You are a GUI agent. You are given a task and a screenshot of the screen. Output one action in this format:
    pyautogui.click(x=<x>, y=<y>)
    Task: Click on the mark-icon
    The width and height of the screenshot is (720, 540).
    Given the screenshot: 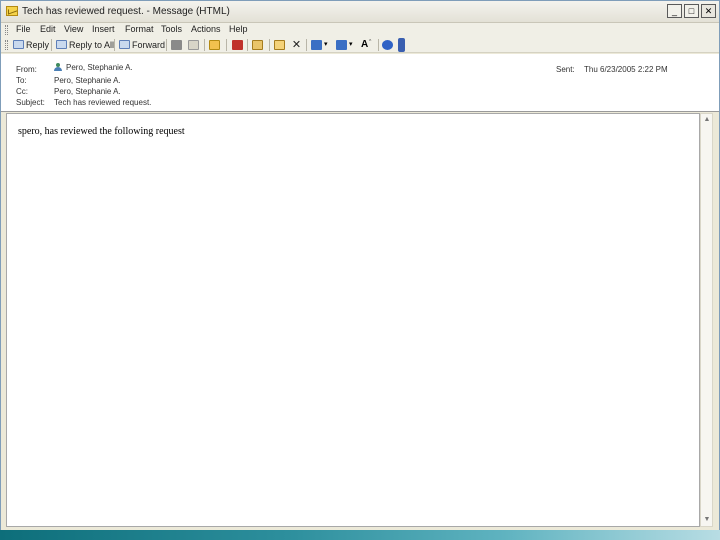 What is the action you would take?
    pyautogui.click(x=279, y=45)
    